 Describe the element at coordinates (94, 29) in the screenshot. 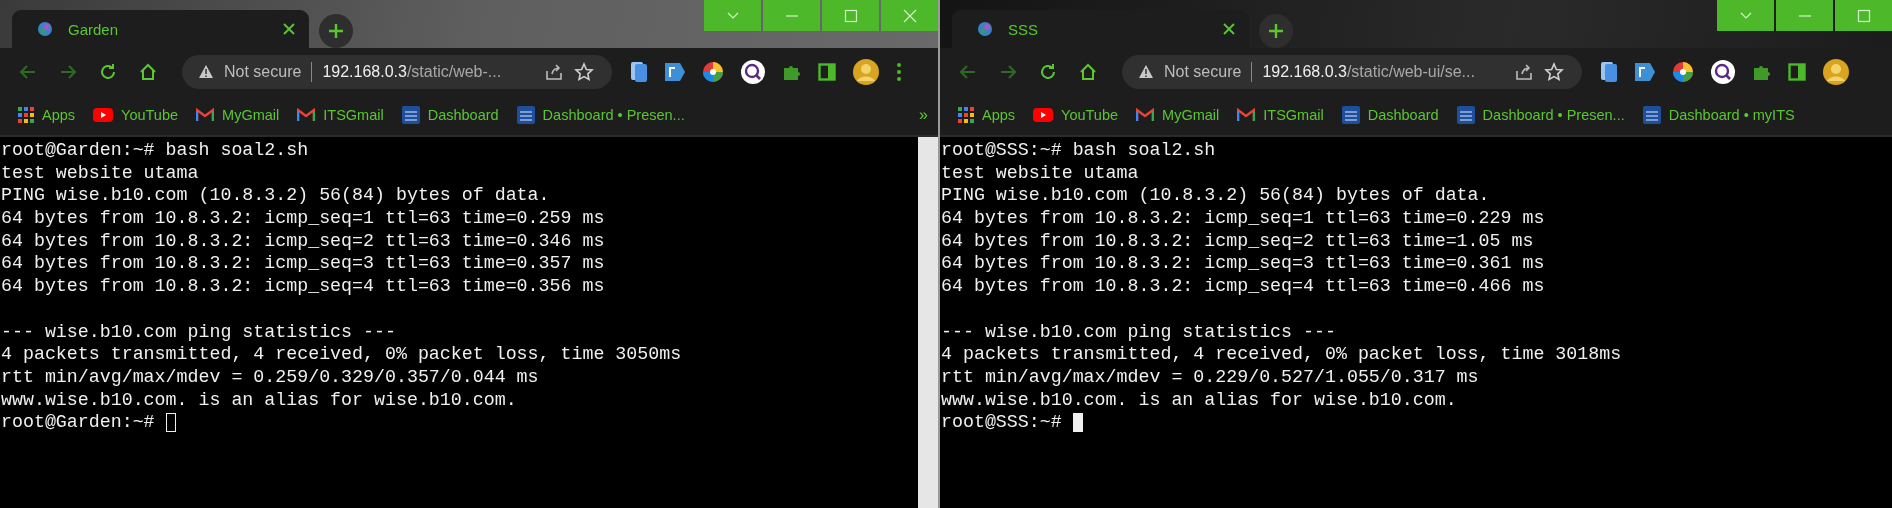

I see `tab-title: Garden` at that location.